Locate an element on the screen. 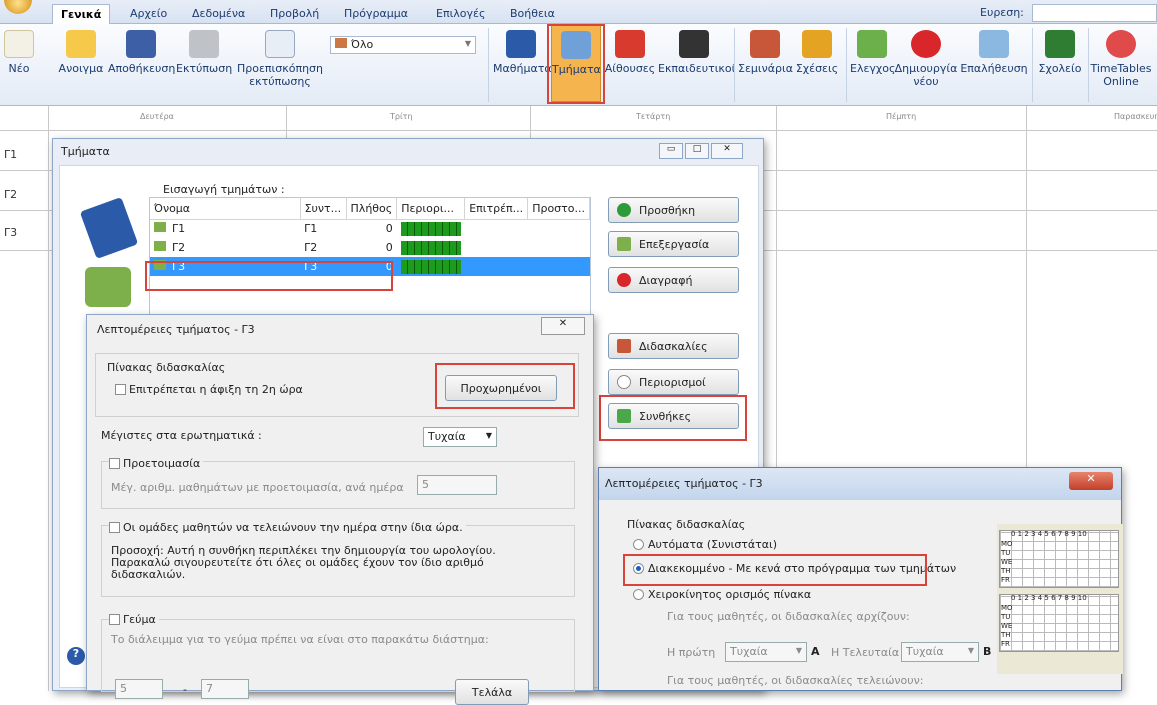 Image resolution: width=1157 pixels, height=705 pixels. relations-button: Σχέσεις is located at coordinates (817, 49).